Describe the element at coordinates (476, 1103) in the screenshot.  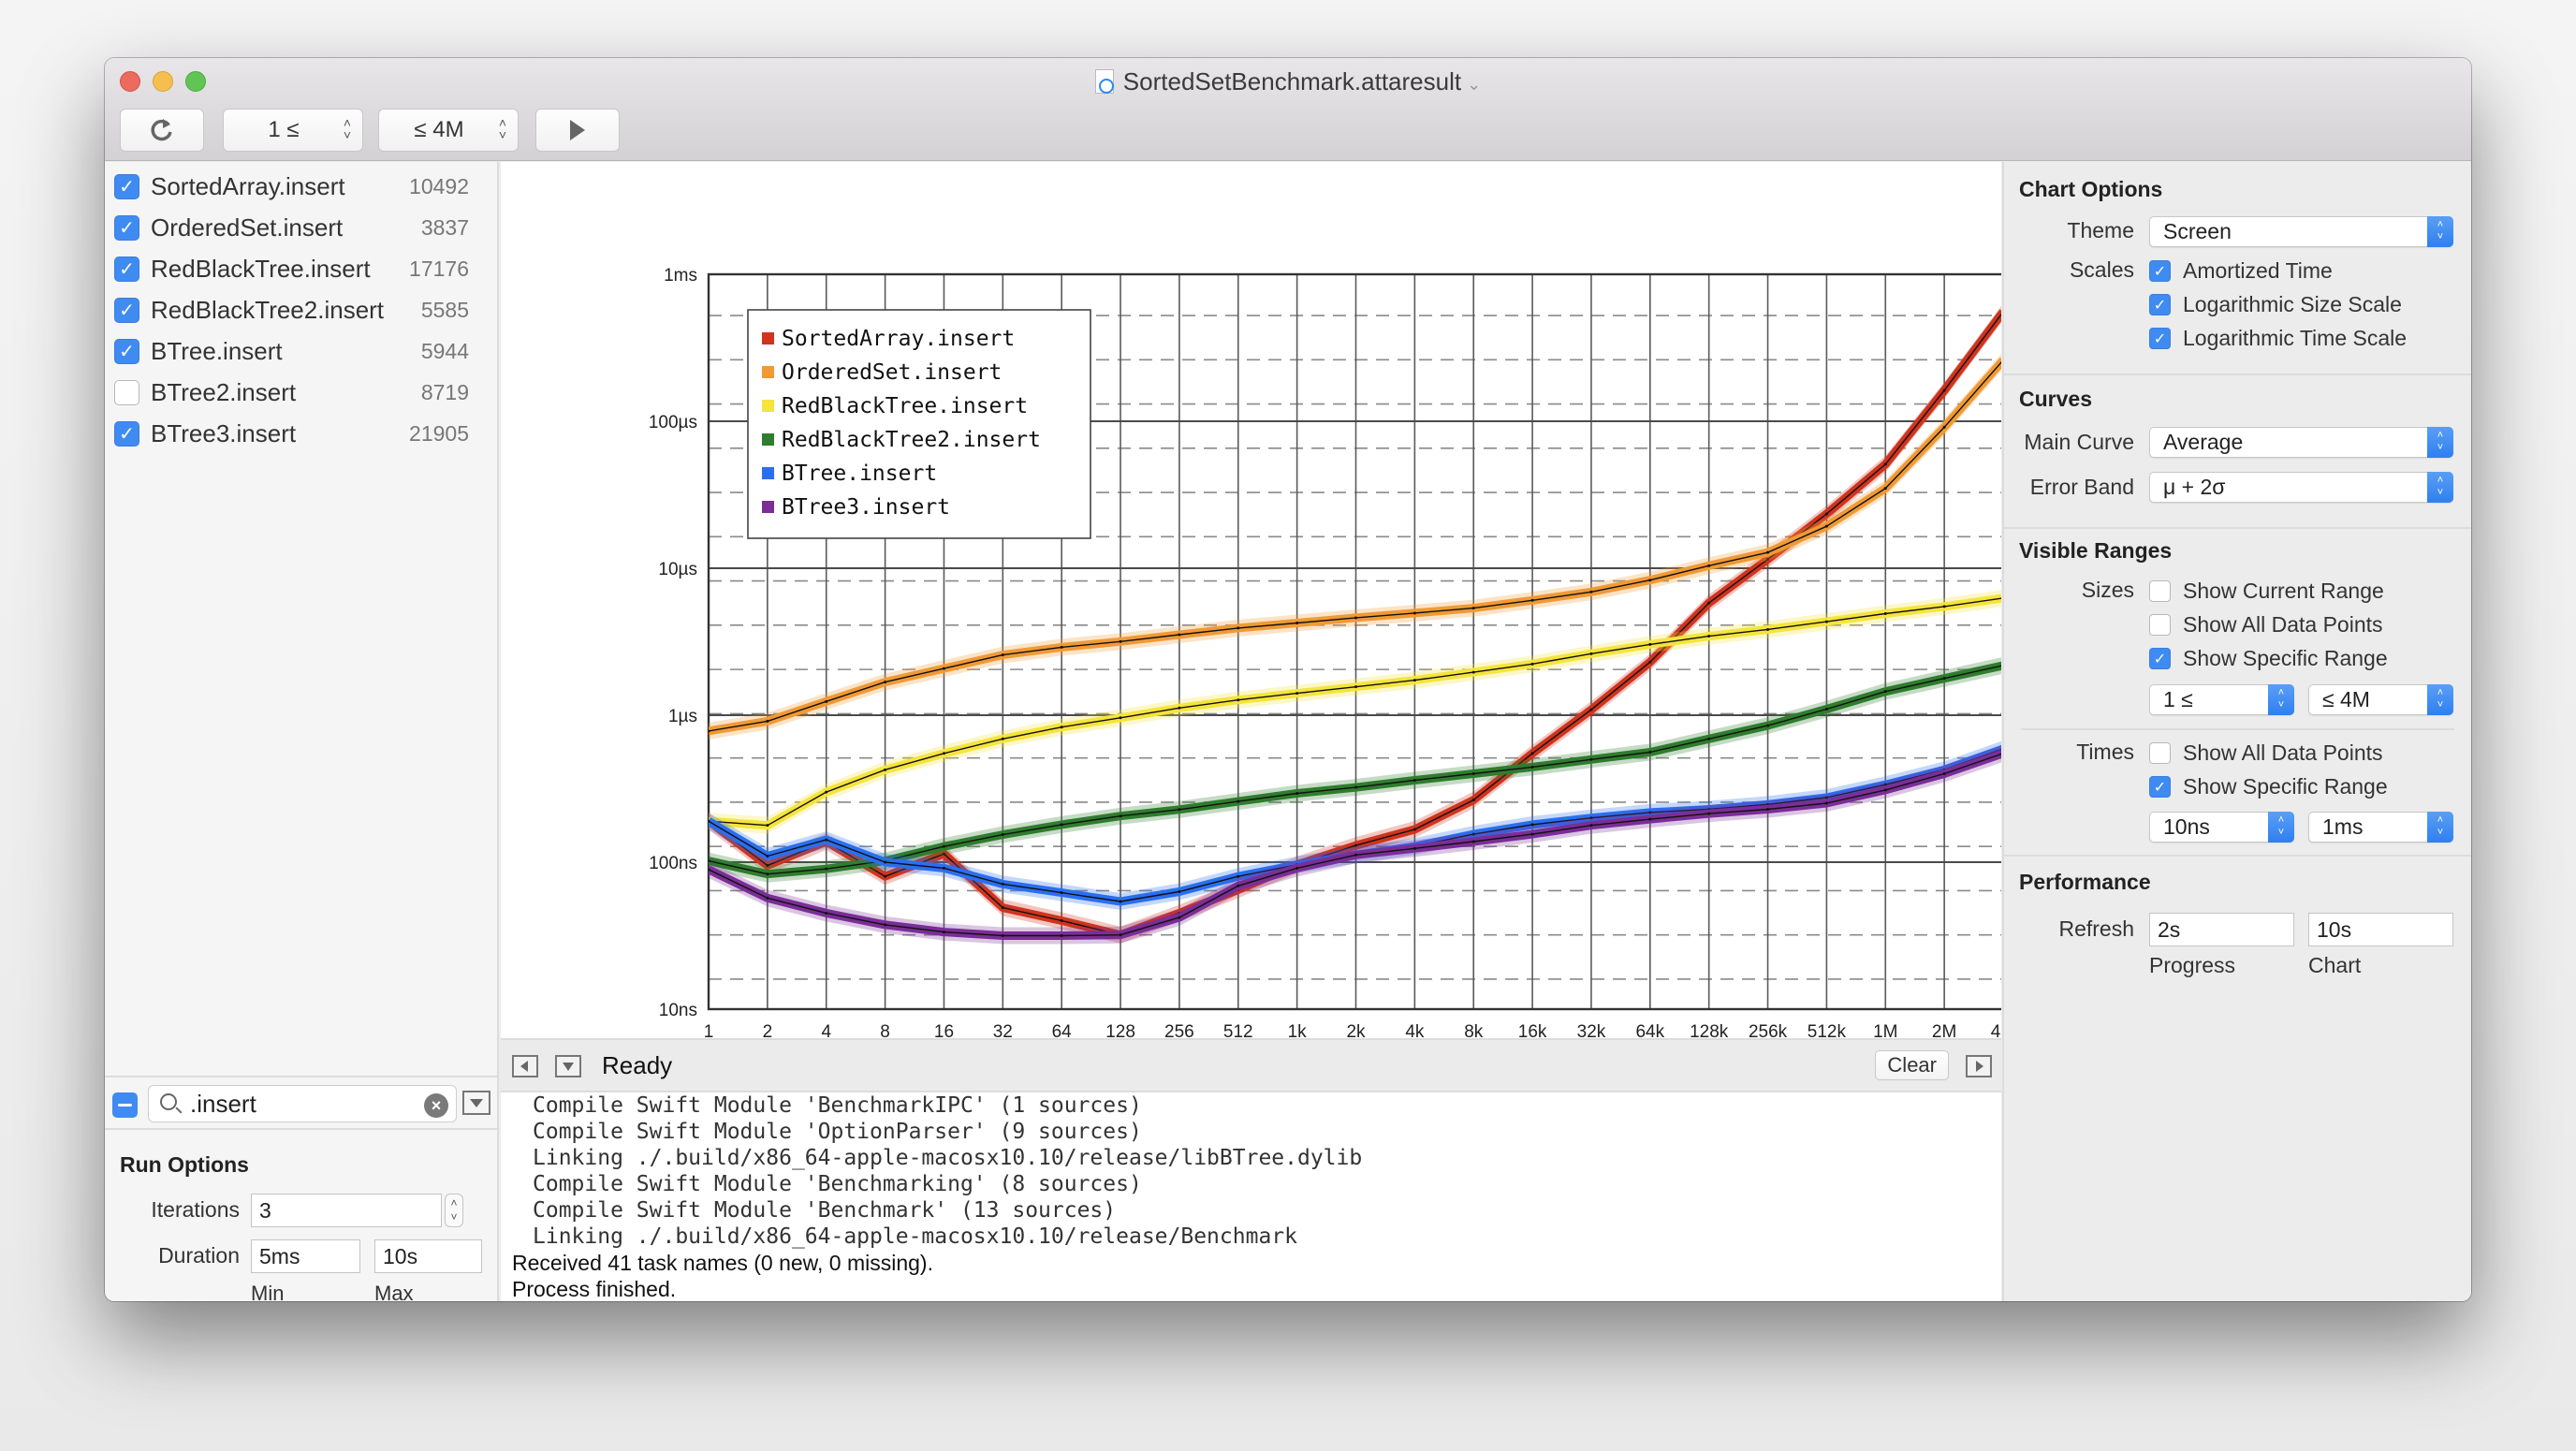
I see `filter-dropdown-button` at that location.